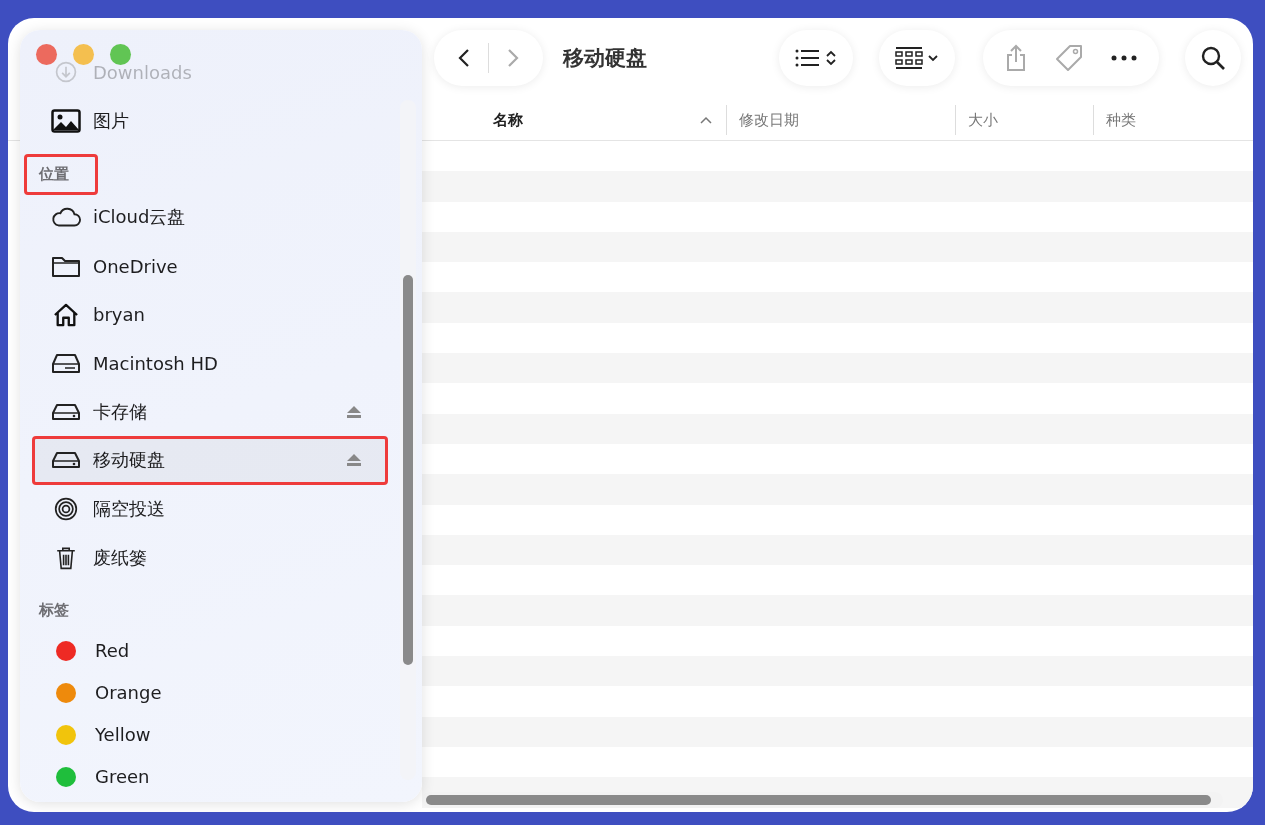  Describe the element at coordinates (983, 120) in the screenshot. I see `column-header: 大小` at that location.